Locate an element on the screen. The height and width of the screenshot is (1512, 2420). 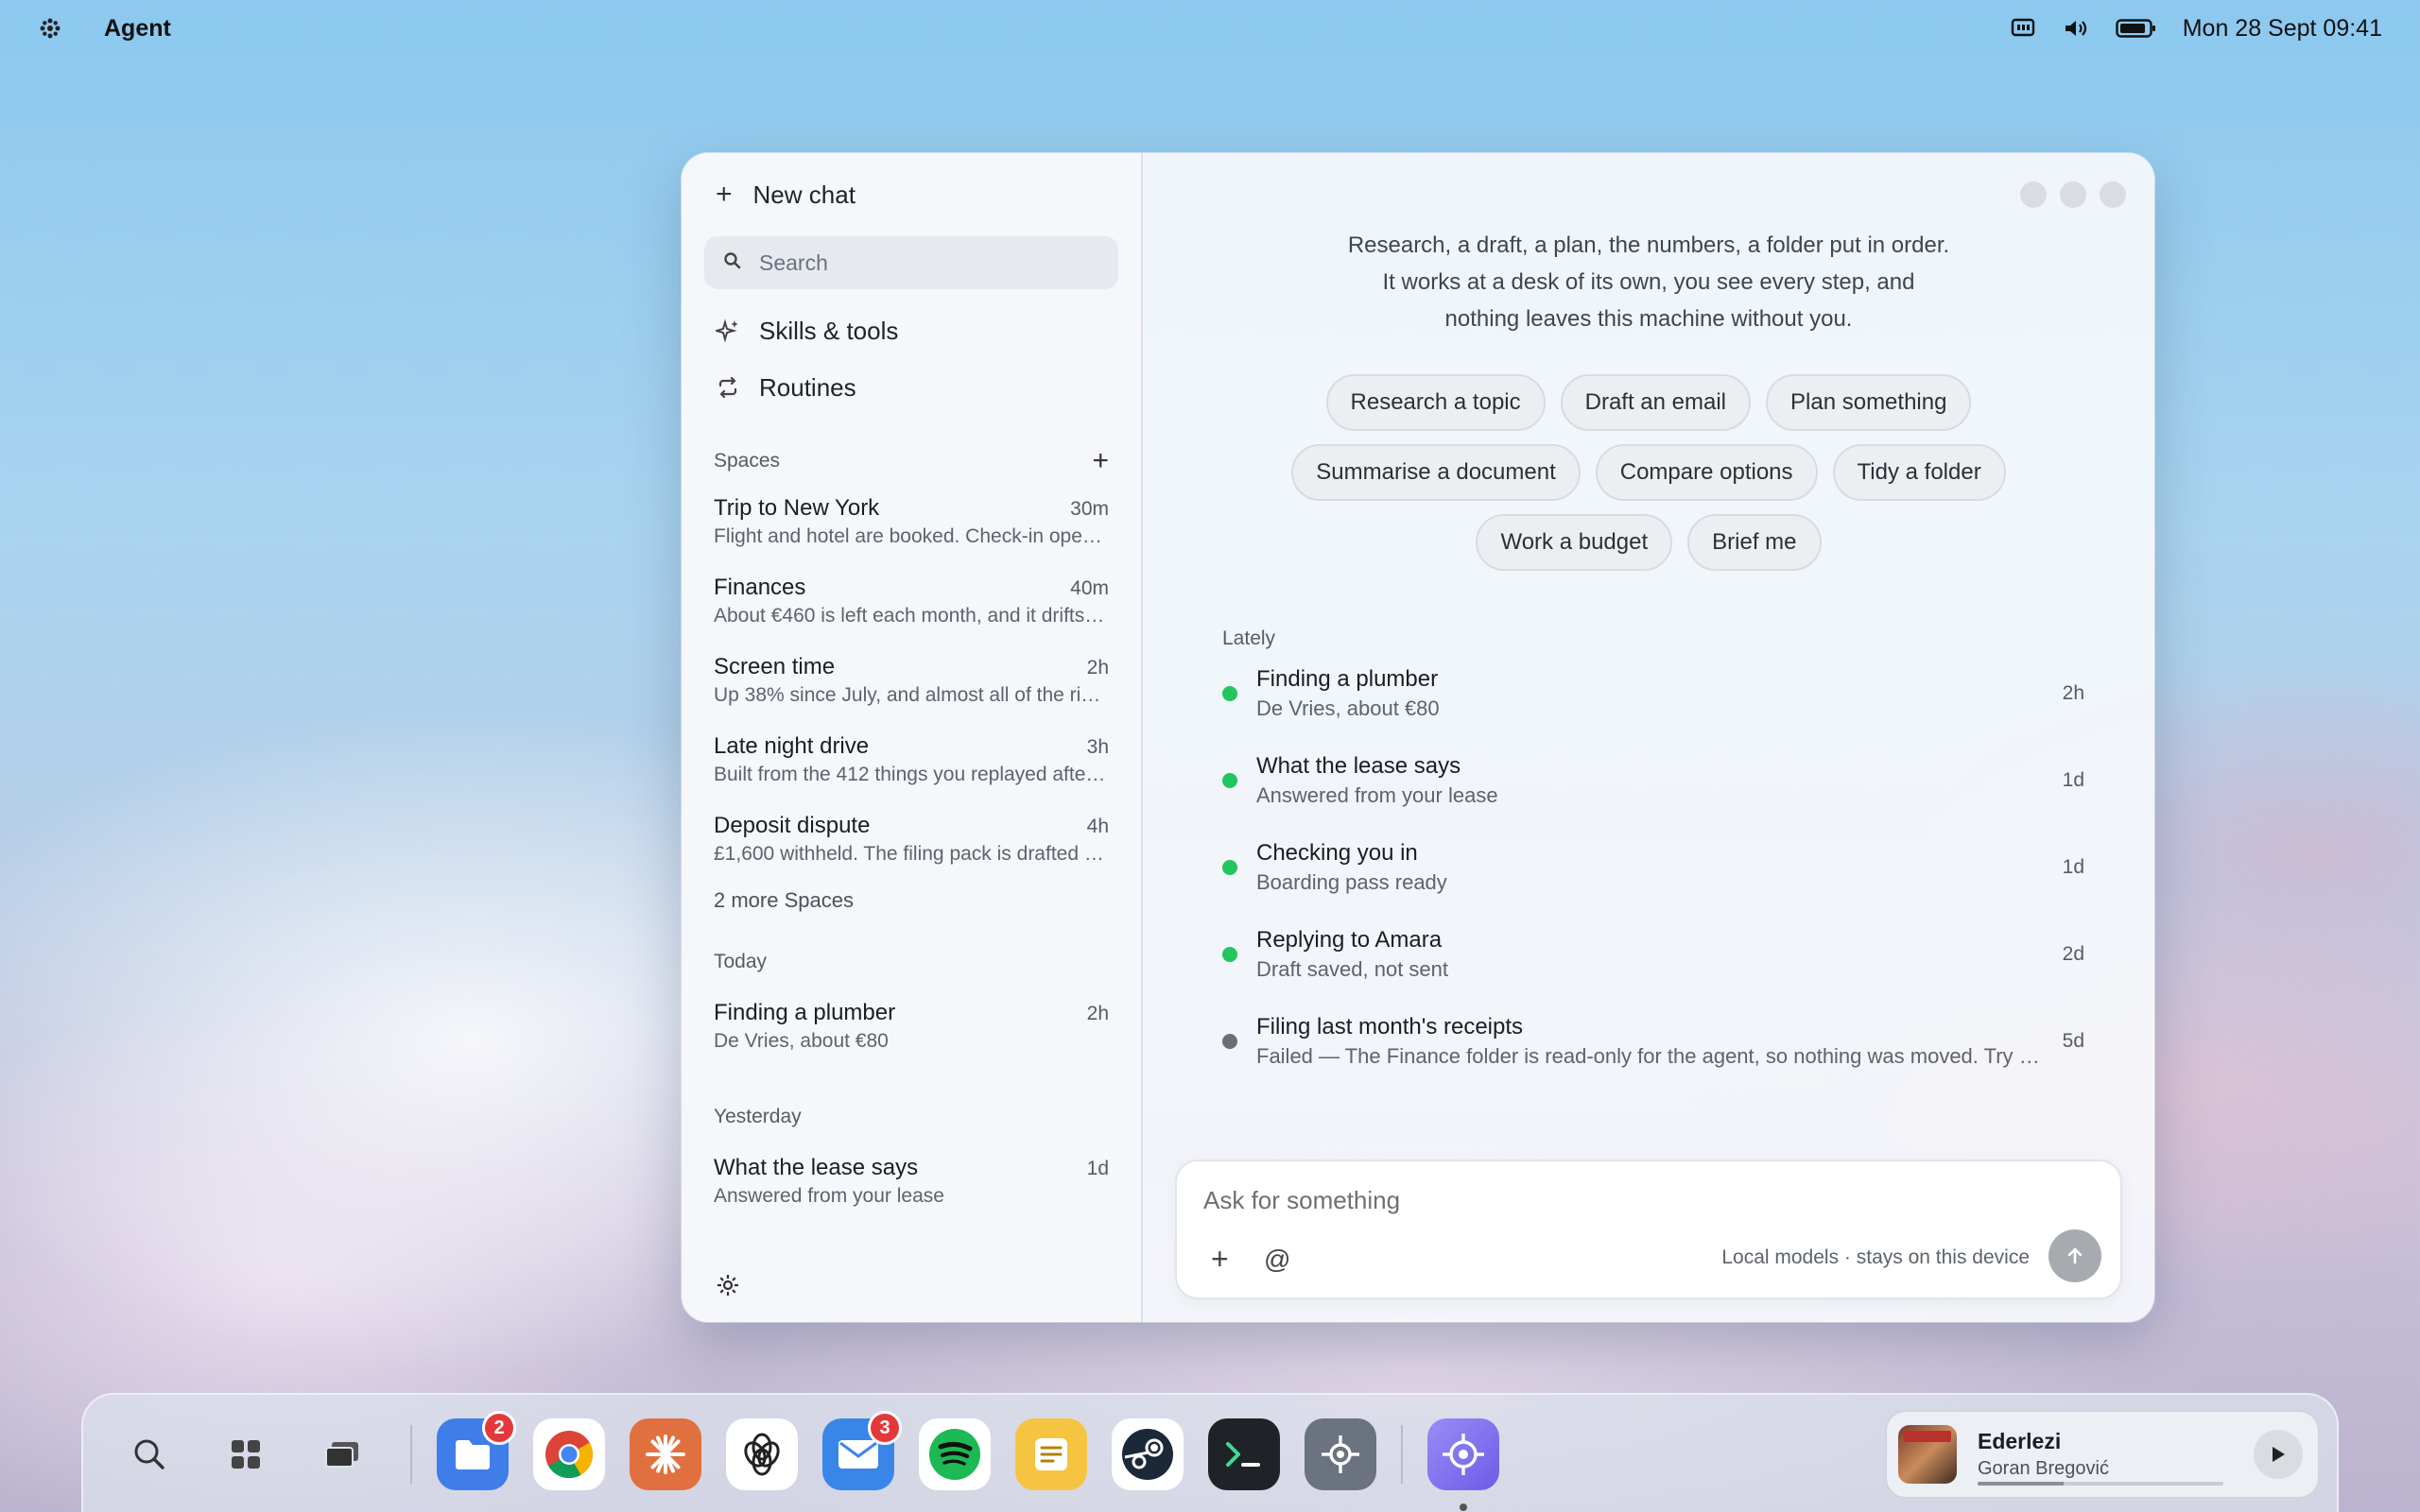
chip-brief-me: Brief me is located at coordinates (1754, 542).